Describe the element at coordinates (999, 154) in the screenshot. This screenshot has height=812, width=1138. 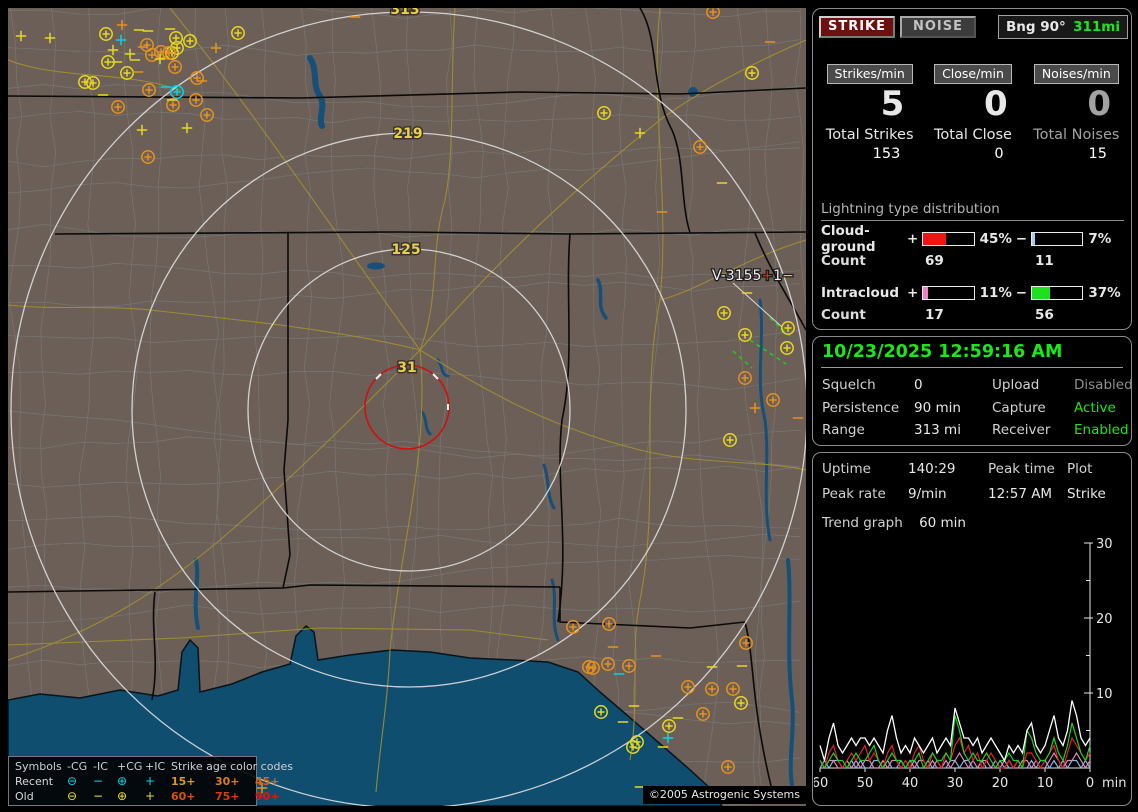
I see `total-close-value: 0` at that location.